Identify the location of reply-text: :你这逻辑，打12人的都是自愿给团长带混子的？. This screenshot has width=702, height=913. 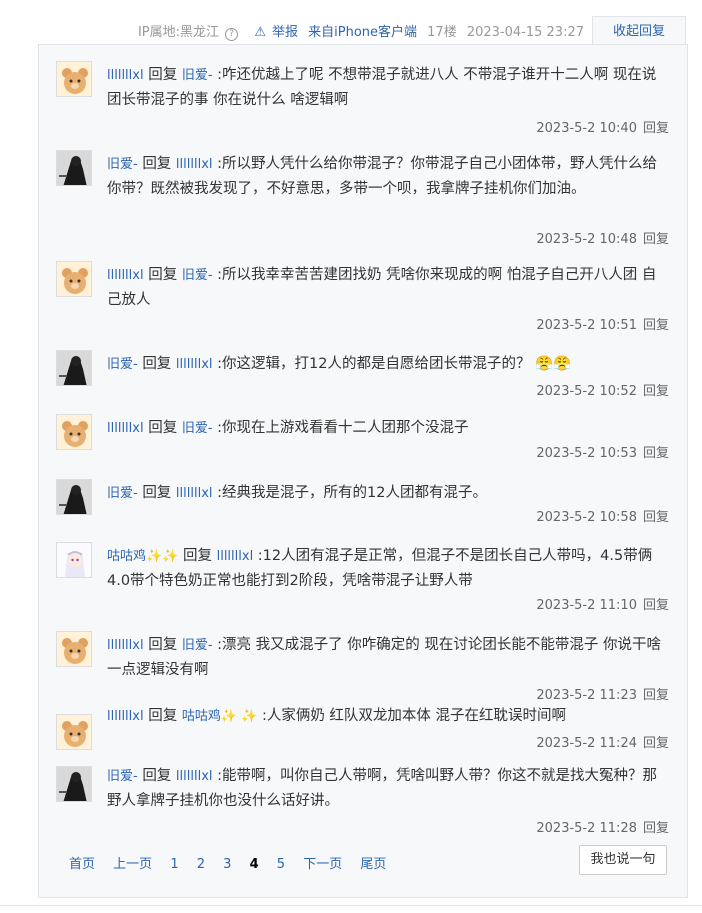
(374, 364).